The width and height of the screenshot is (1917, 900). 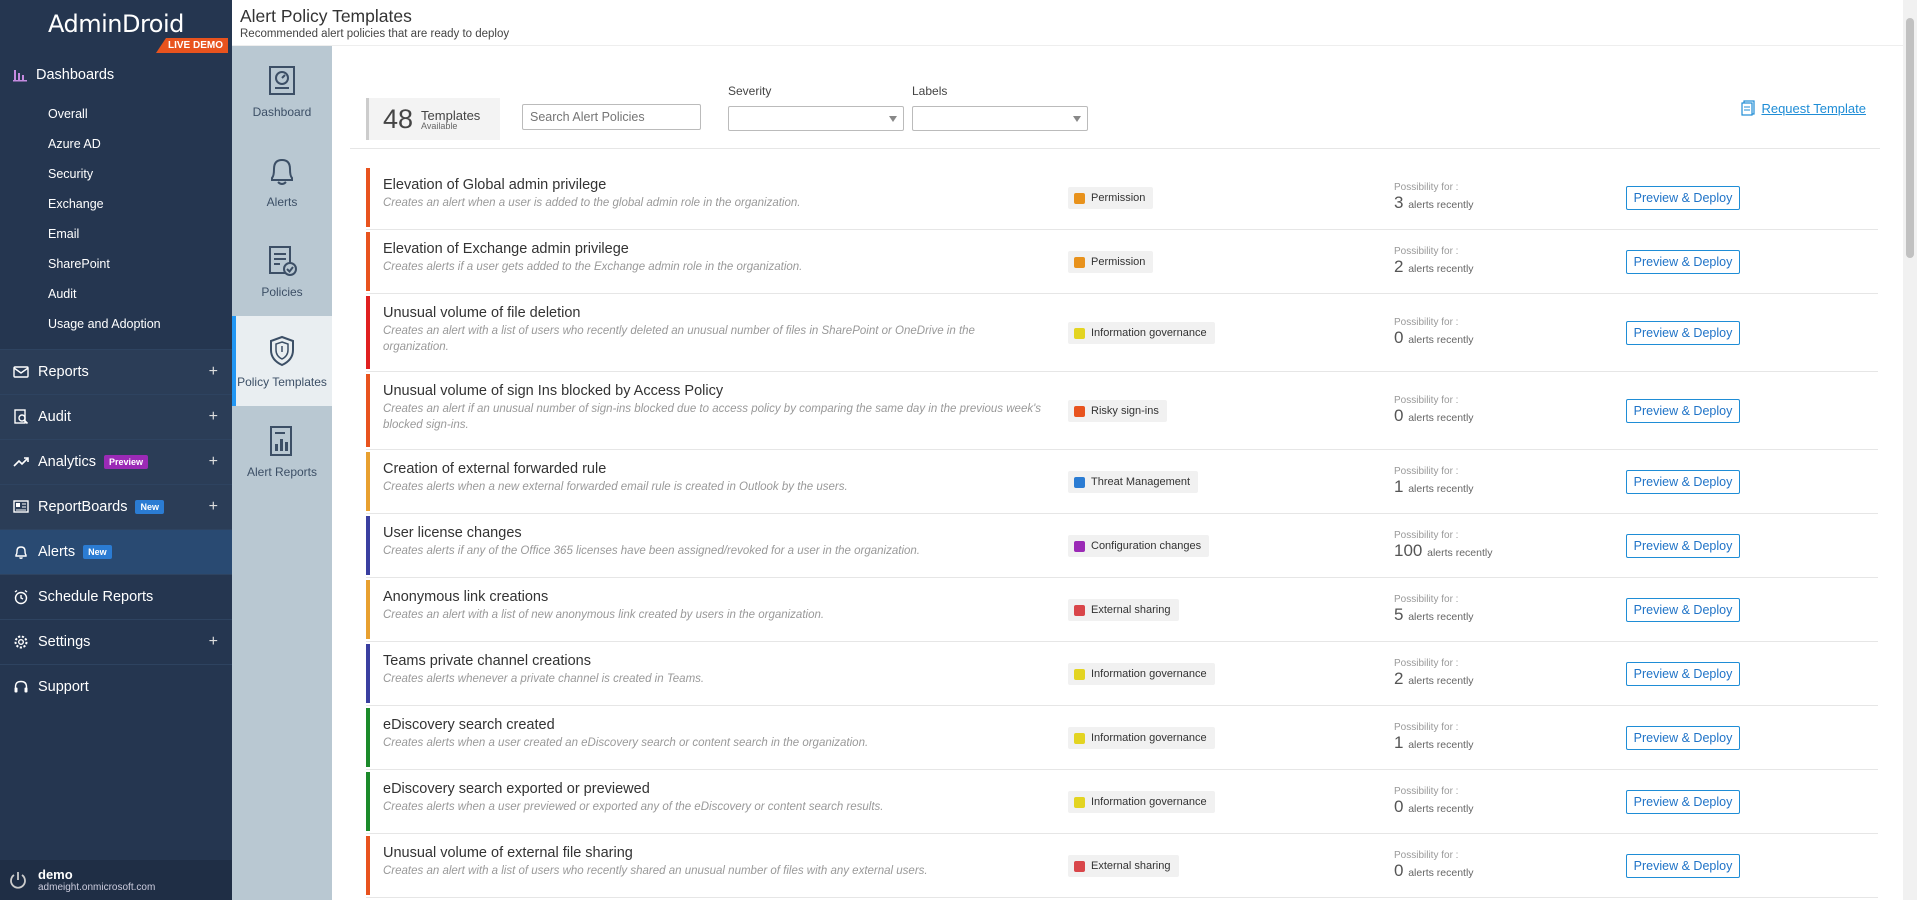 I want to click on template-title: Unusual volume of external file sharing, so click(x=508, y=853).